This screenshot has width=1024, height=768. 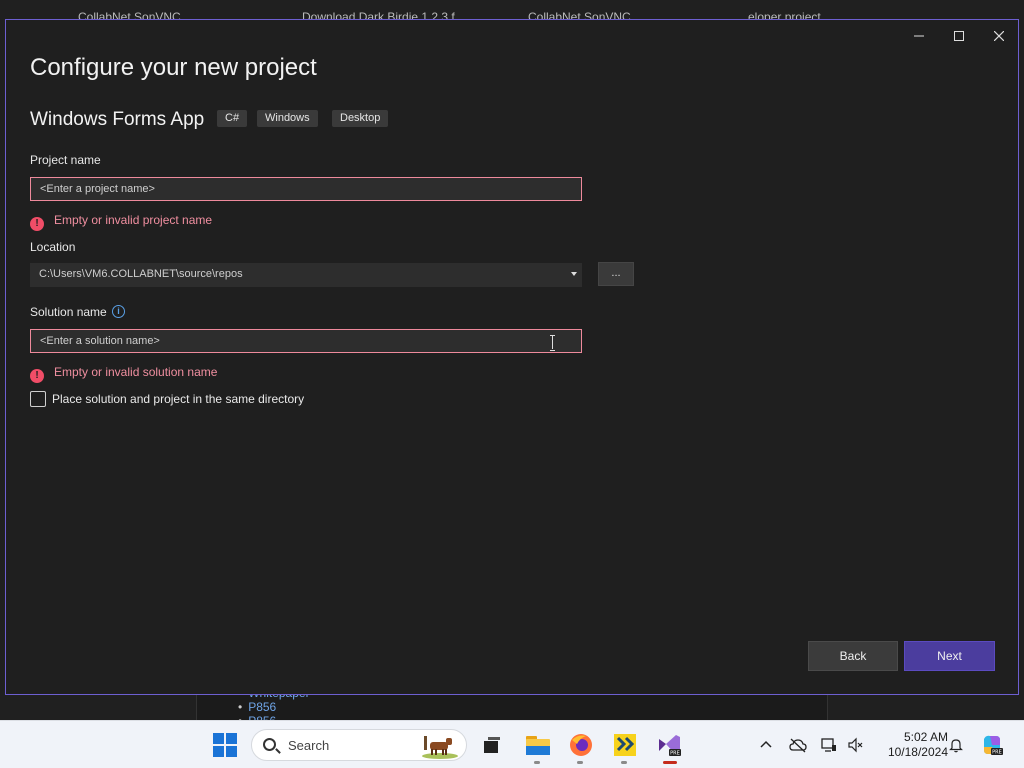 I want to click on taskbar: Search PRE 5:02 AM 10/18/2024 PRE, so click(x=512, y=744).